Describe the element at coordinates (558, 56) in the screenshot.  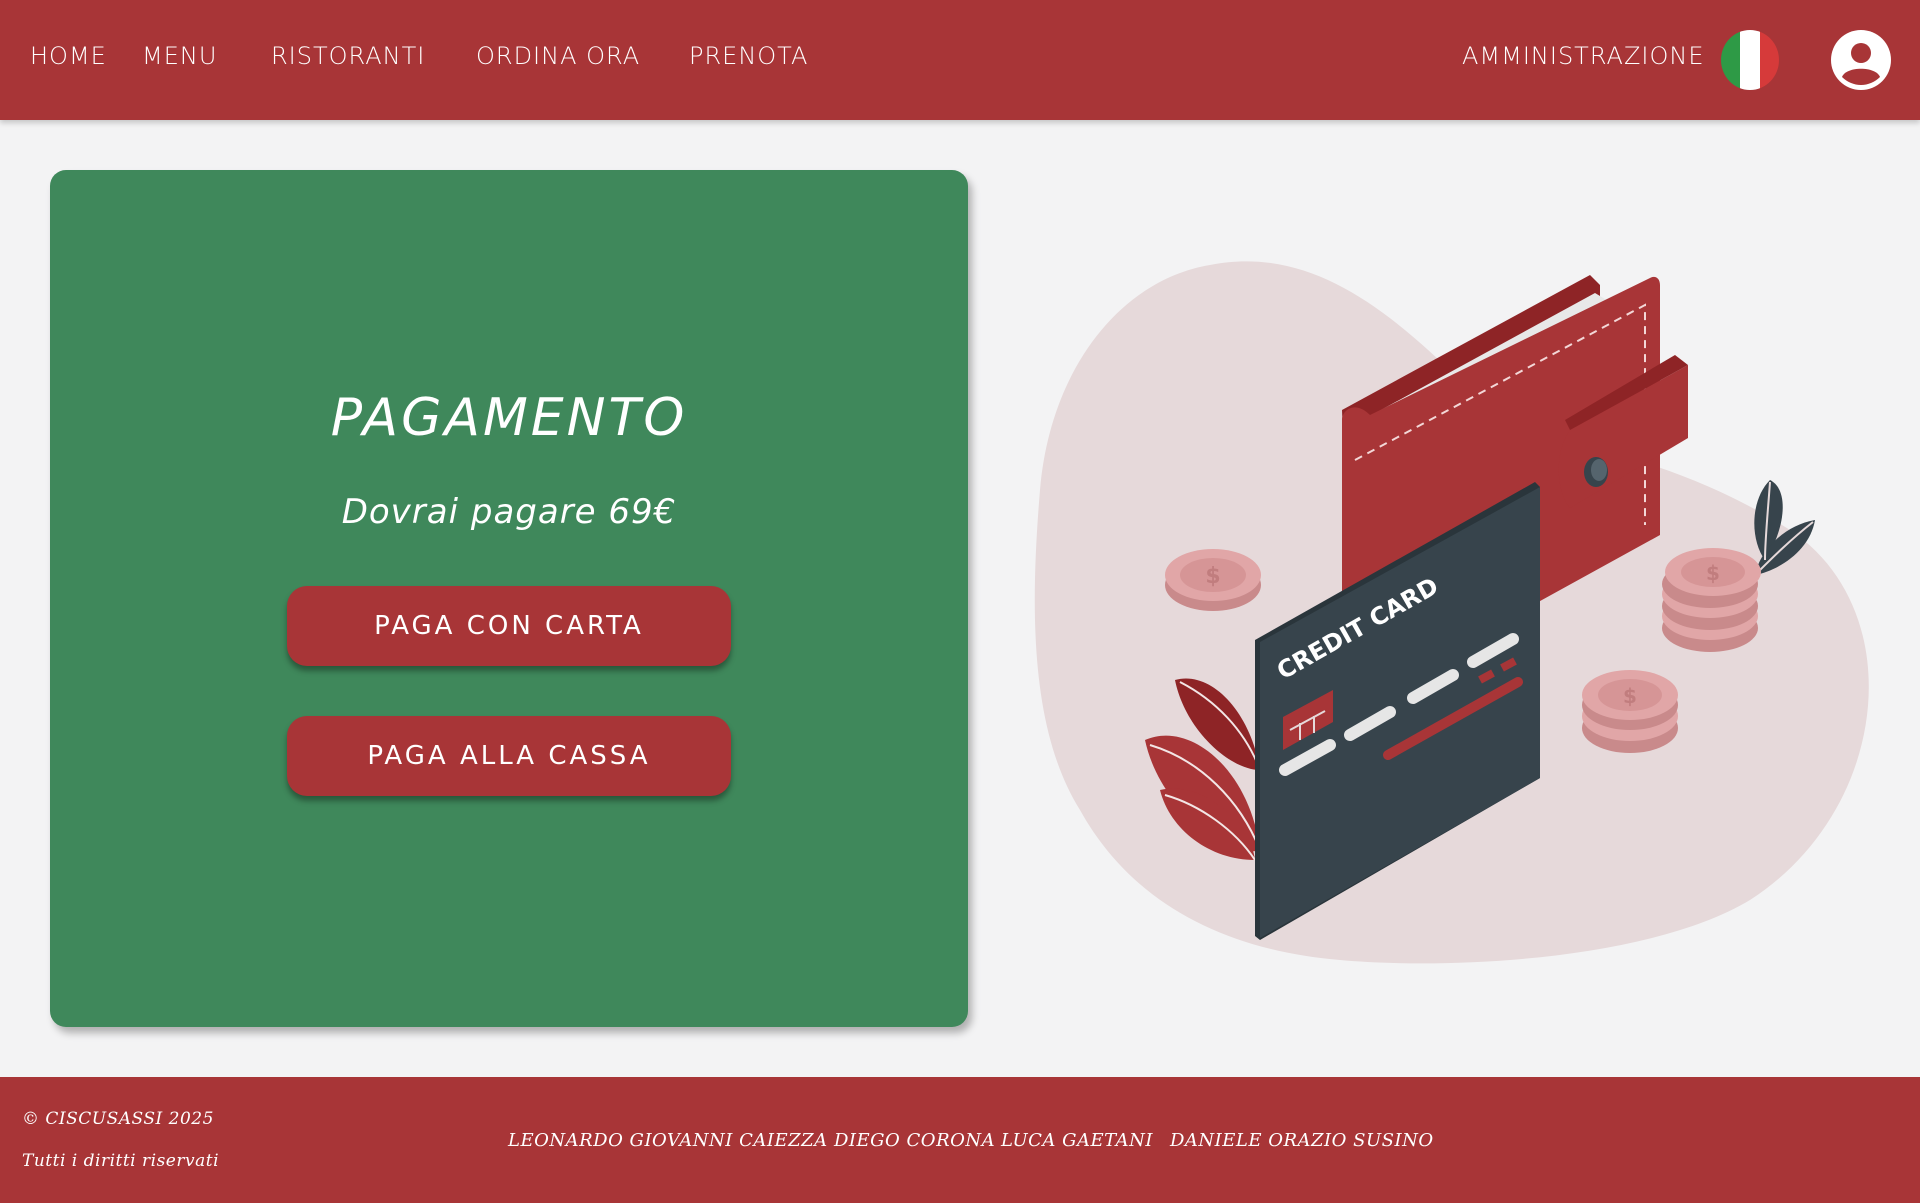
I see `nav-link-ordina-ora: ORDINA ORA` at that location.